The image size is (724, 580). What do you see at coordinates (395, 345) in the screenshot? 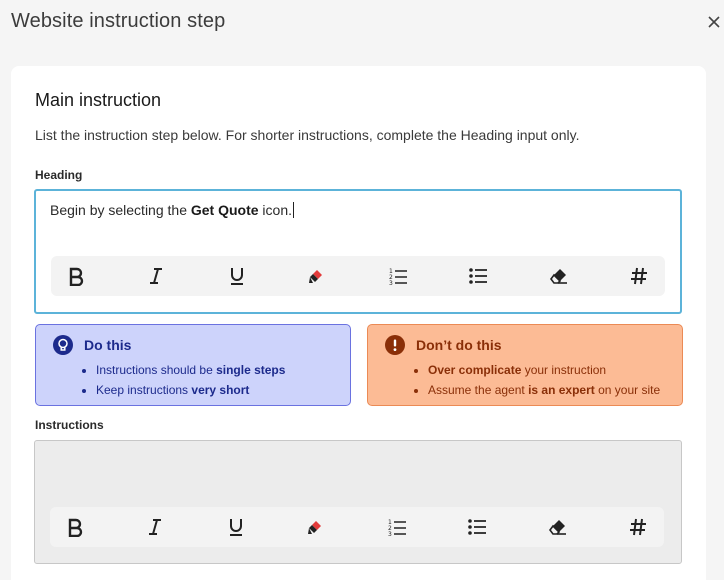
I see `exclamation-icon` at bounding box center [395, 345].